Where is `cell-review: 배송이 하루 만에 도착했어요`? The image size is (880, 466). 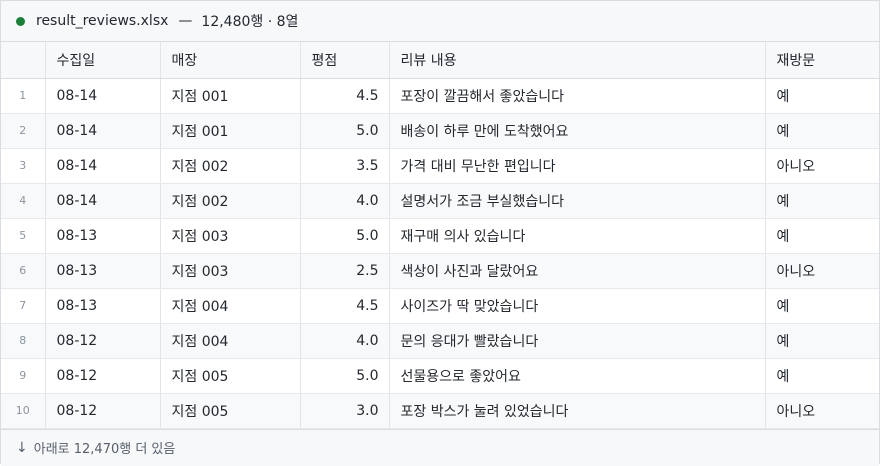 cell-review: 배송이 하루 만에 도착했어요 is located at coordinates (577, 131).